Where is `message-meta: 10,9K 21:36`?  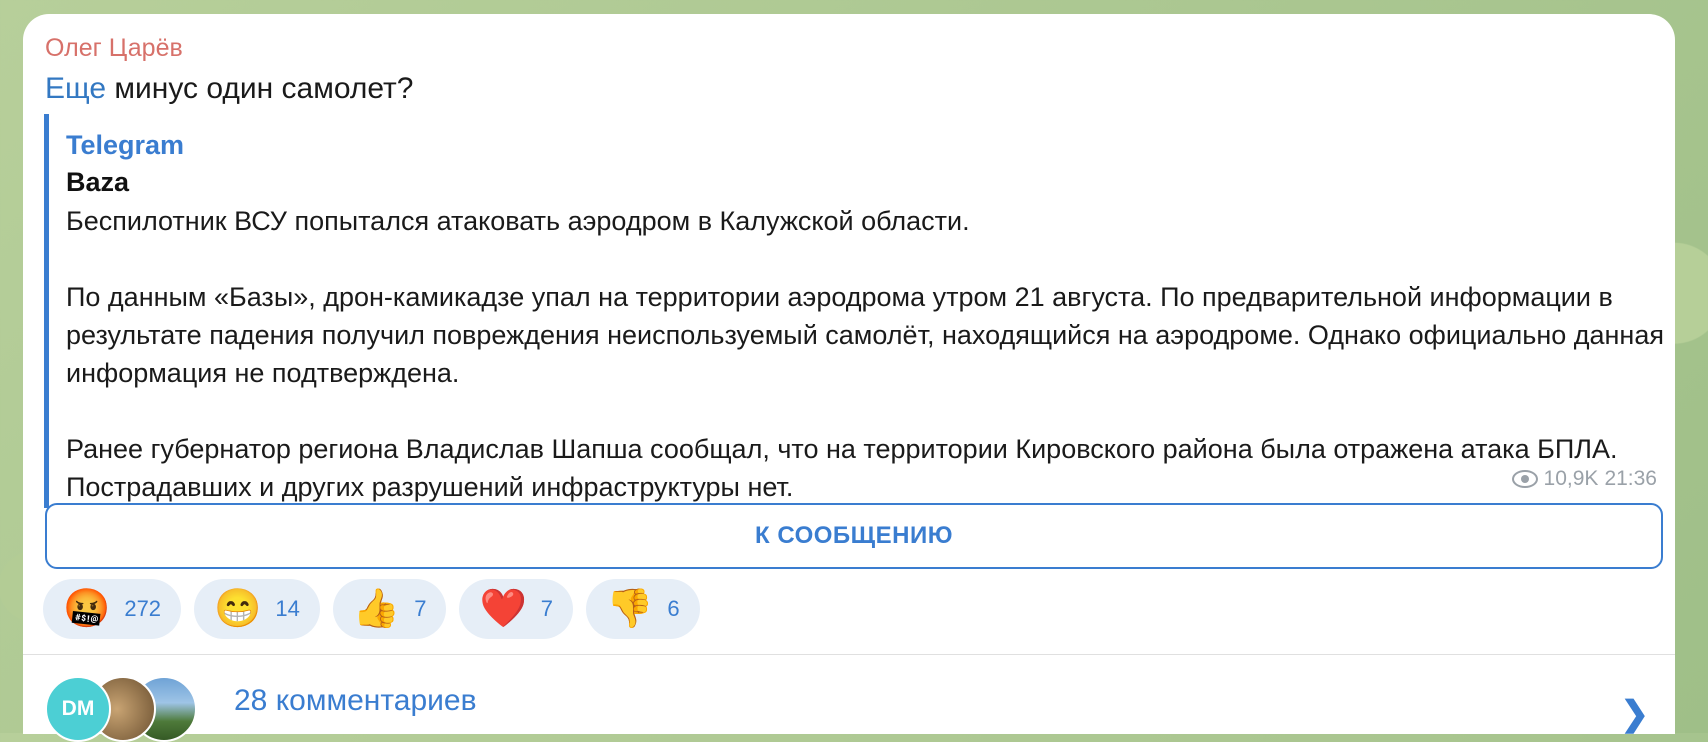
message-meta: 10,9K 21:36 is located at coordinates (1584, 479).